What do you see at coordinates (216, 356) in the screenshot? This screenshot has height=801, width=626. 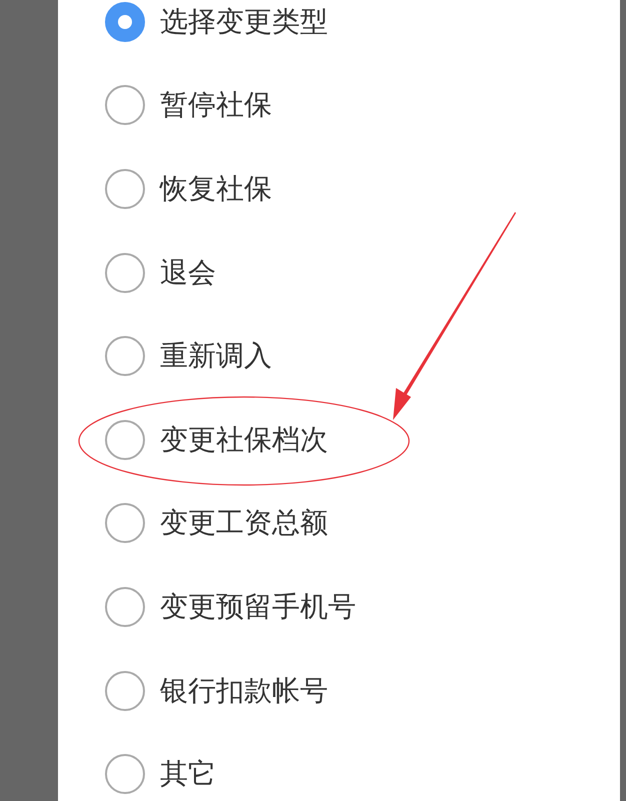 I see `option-label: 重新调入` at bounding box center [216, 356].